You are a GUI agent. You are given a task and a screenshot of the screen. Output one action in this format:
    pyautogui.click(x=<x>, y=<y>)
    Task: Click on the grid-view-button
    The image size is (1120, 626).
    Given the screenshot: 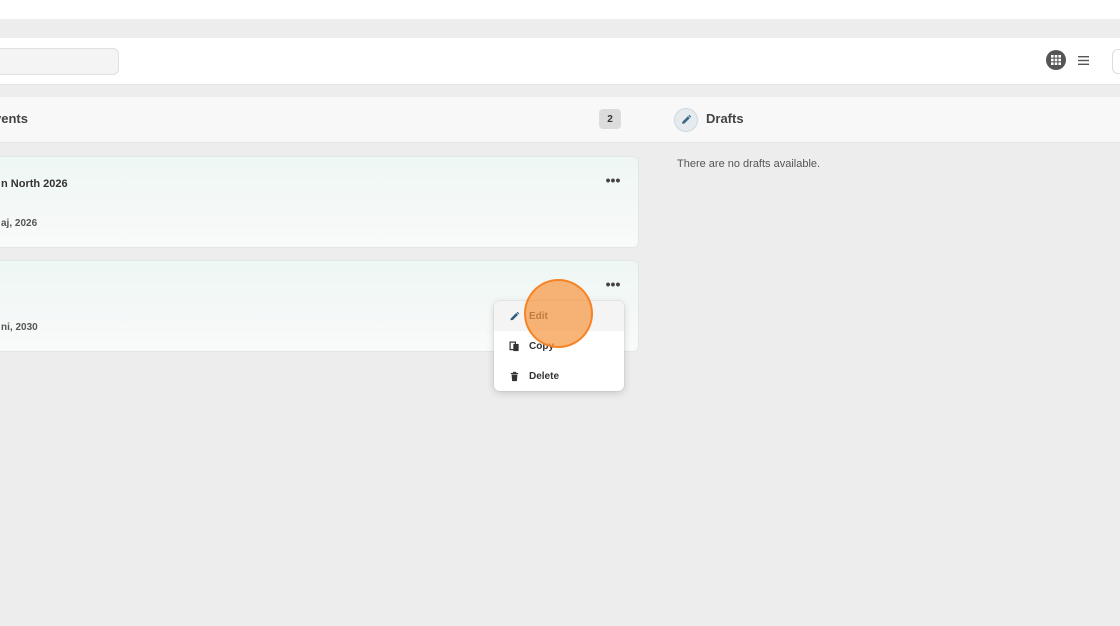 What is the action you would take?
    pyautogui.click(x=1056, y=60)
    